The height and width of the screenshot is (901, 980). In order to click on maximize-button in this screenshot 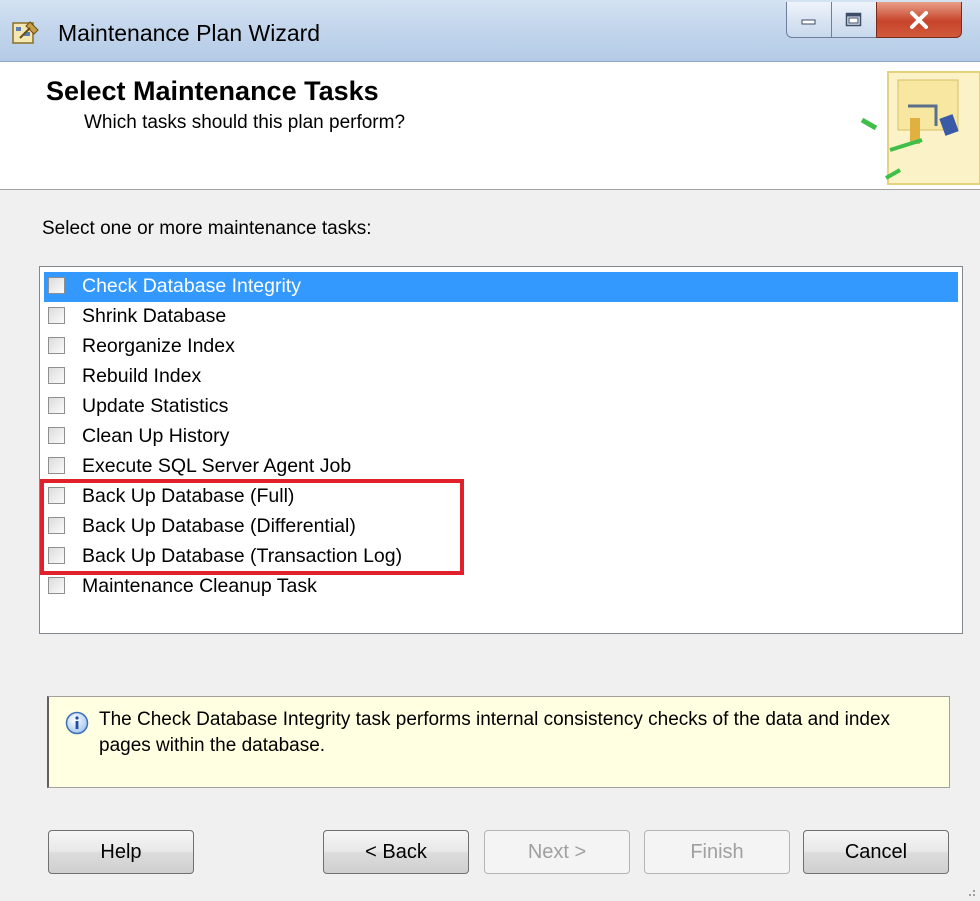, I will do `click(854, 20)`.